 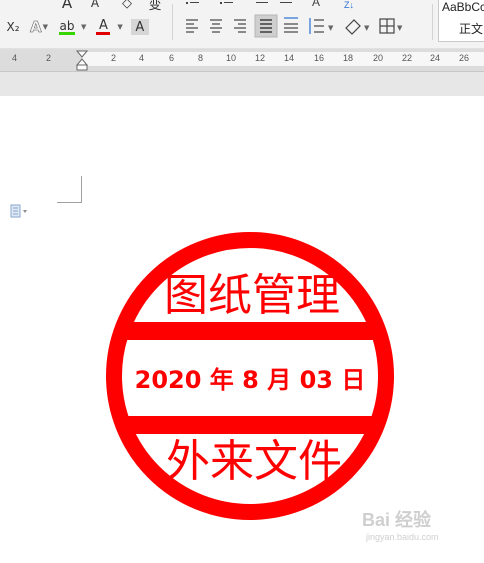 What do you see at coordinates (397, 520) in the screenshot?
I see `watermark-logo: Bai 经验` at bounding box center [397, 520].